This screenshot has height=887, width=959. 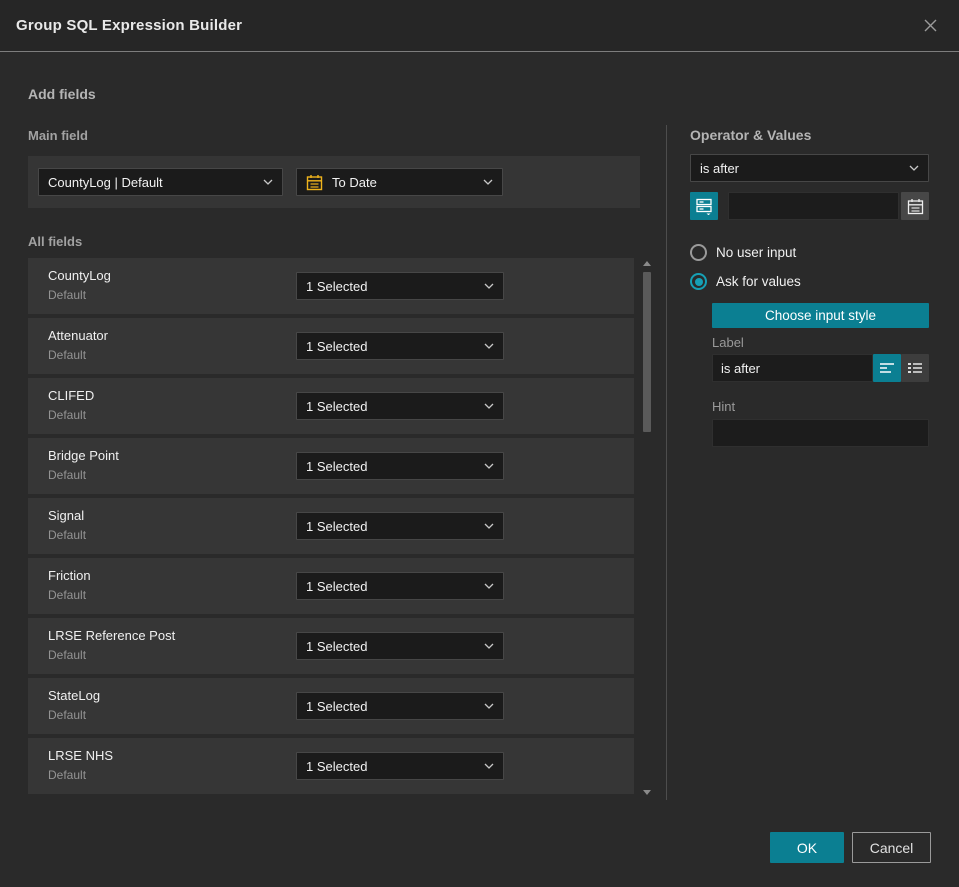 I want to click on radio-no-user-input: No user input, so click(x=743, y=252).